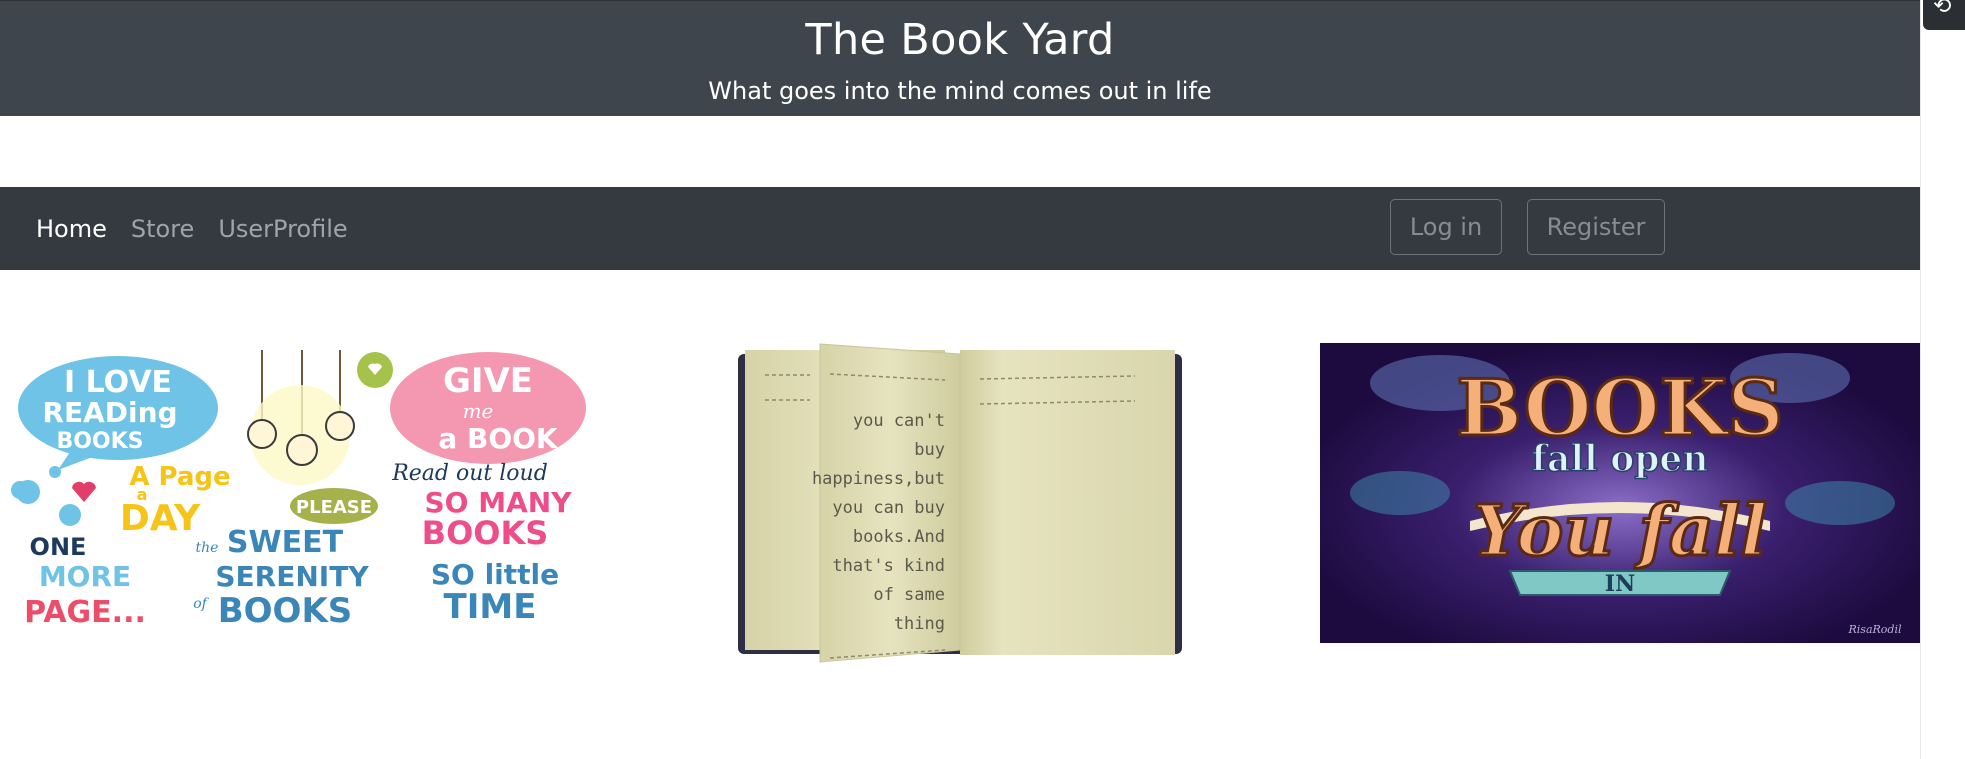  I want to click on quote-line: that's kind, so click(888, 566).